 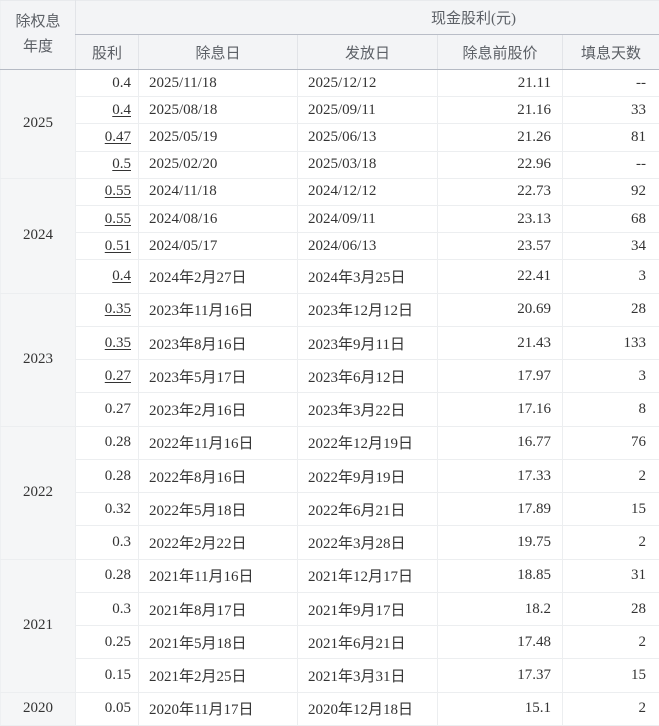 What do you see at coordinates (218, 52) in the screenshot?
I see `col-header-ex-date: 除息日` at bounding box center [218, 52].